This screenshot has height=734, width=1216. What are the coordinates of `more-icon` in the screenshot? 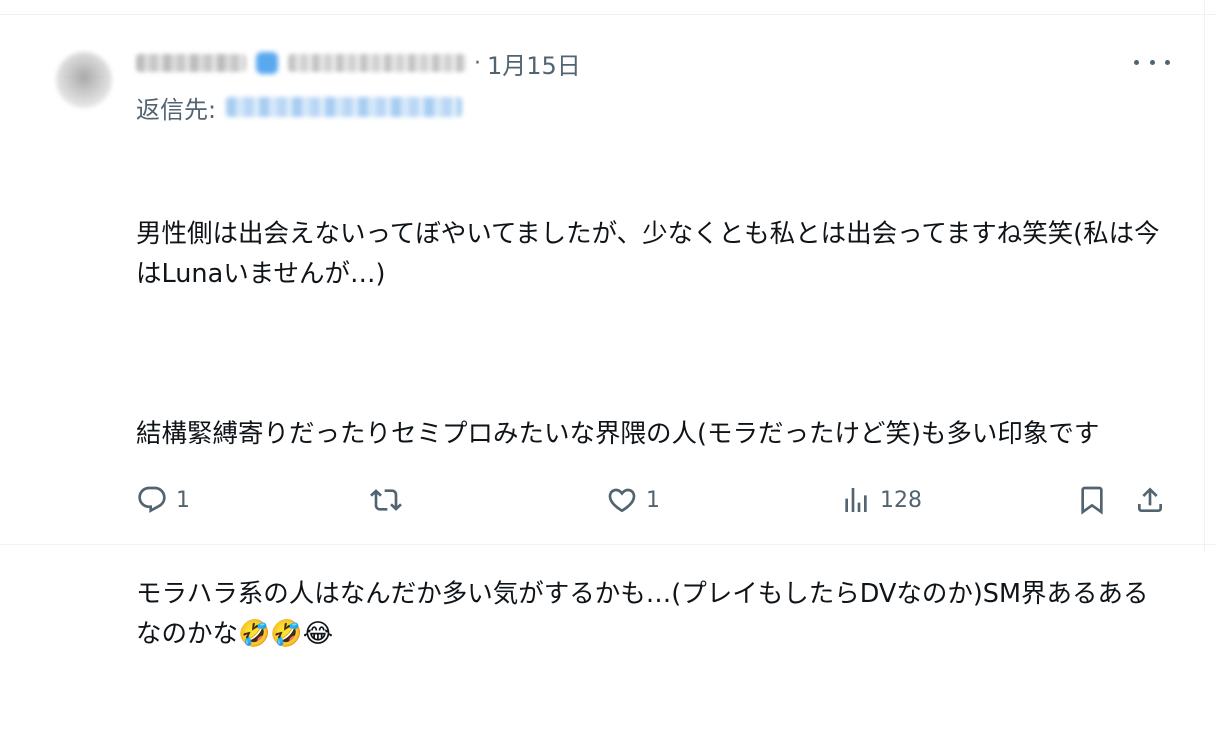 It's located at (1152, 62).